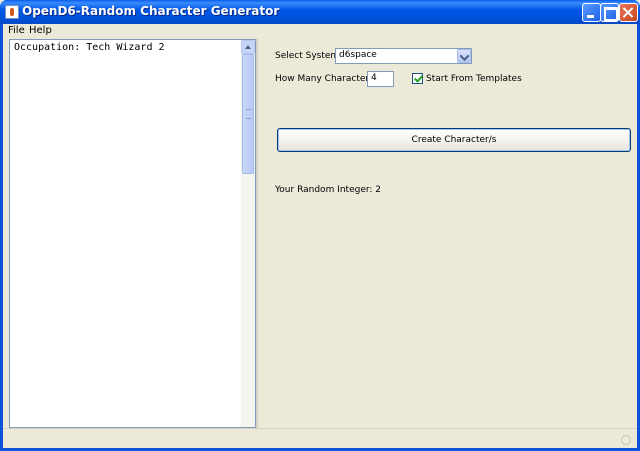 The height and width of the screenshot is (451, 640). Describe the element at coordinates (16, 30) in the screenshot. I see `menu-file: File` at that location.